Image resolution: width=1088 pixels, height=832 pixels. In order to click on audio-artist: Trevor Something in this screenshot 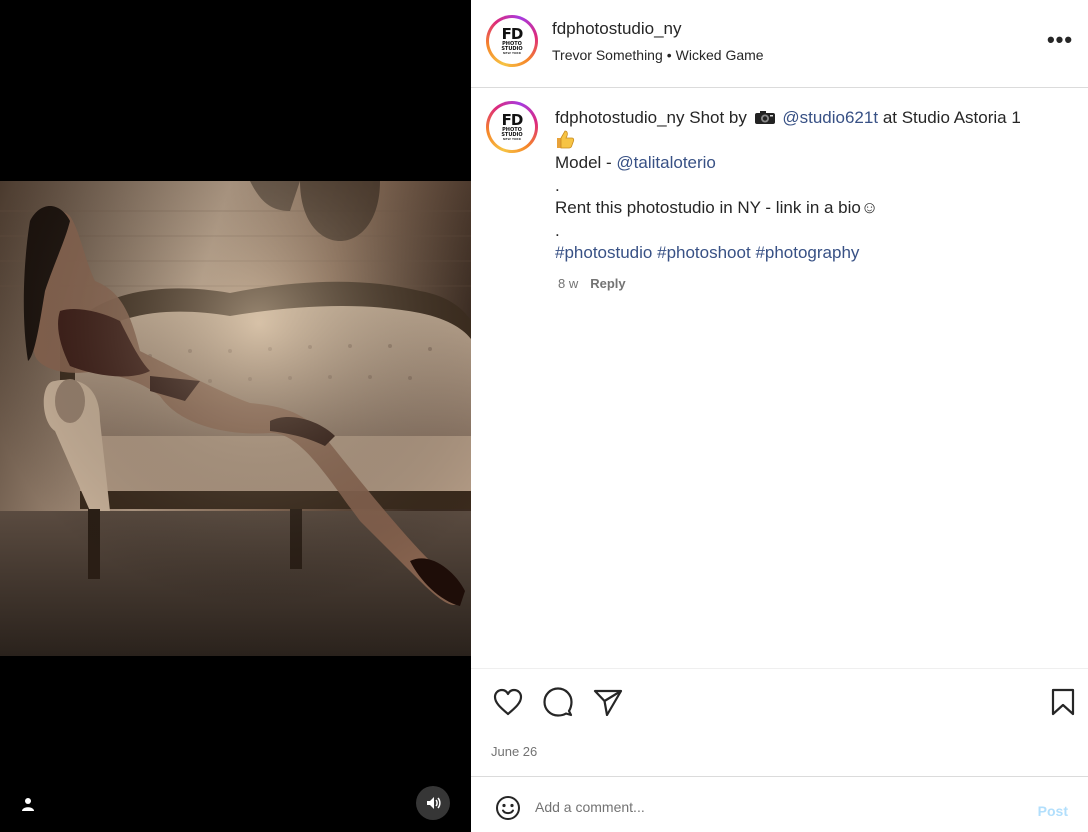, I will do `click(607, 55)`.